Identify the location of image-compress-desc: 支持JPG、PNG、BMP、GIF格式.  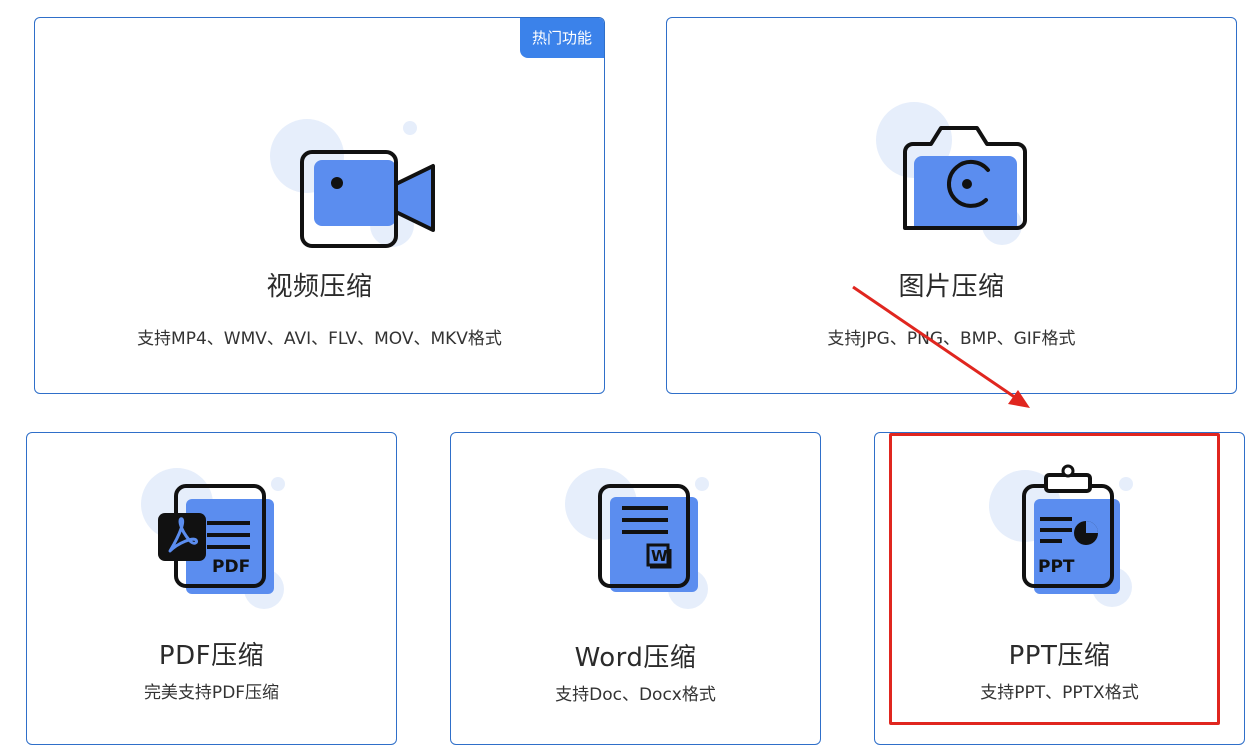
(951, 339).